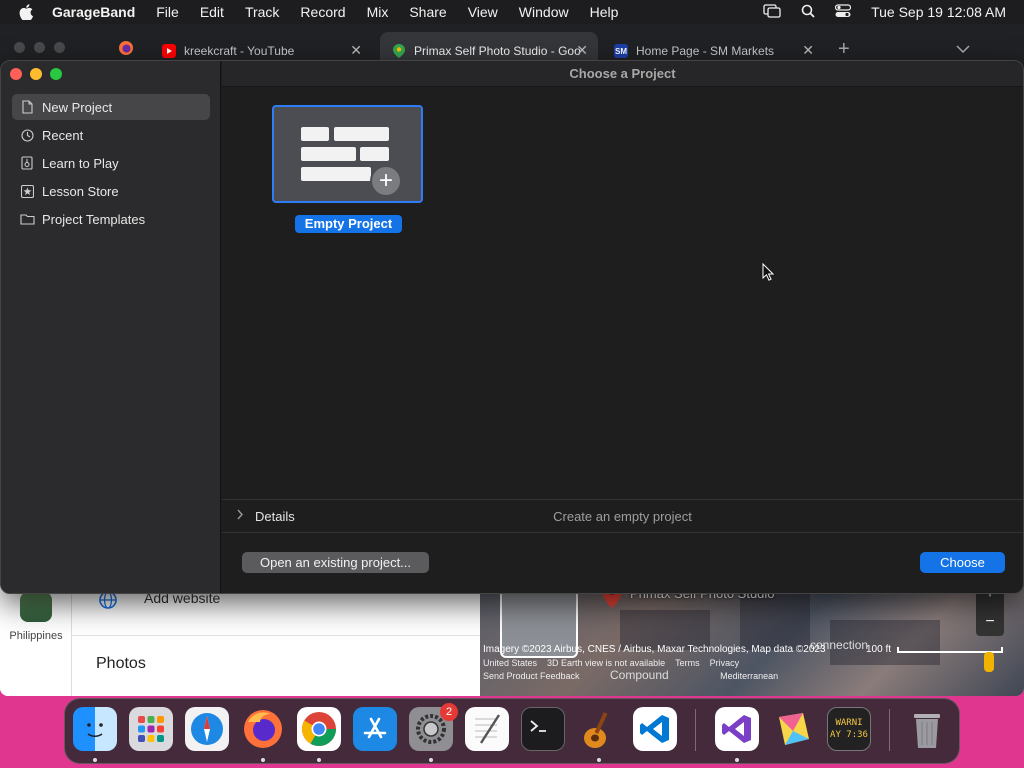 This screenshot has width=1024, height=768. I want to click on firefox-icon, so click(263, 729).